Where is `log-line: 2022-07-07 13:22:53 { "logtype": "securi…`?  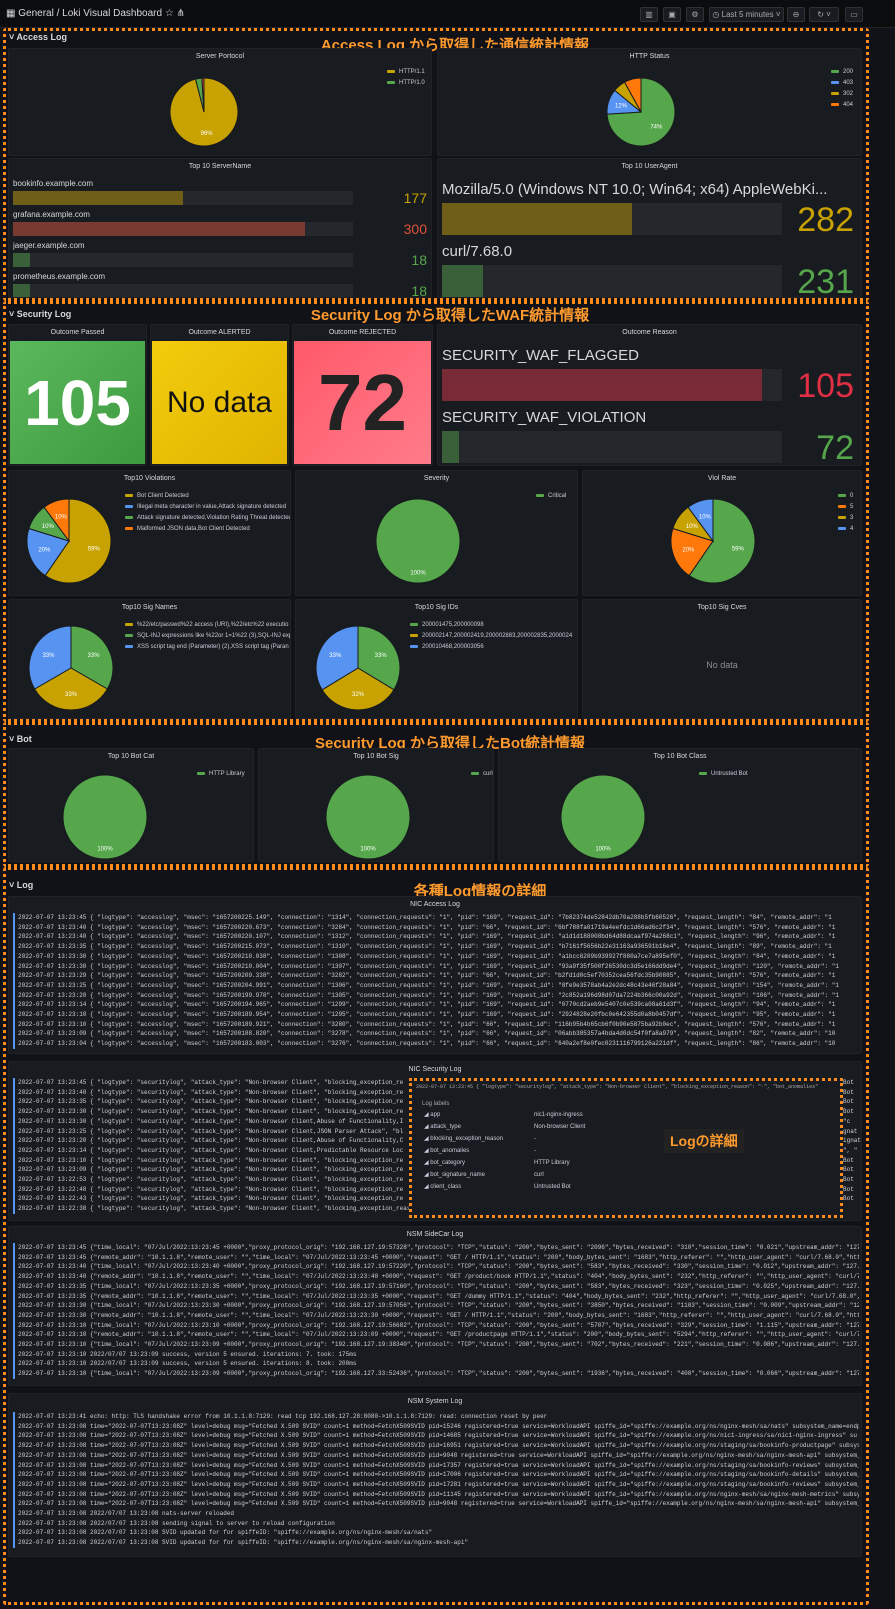
log-line: 2022-07-07 13:22:53 { "logtype": "securi… is located at coordinates (213, 1180).